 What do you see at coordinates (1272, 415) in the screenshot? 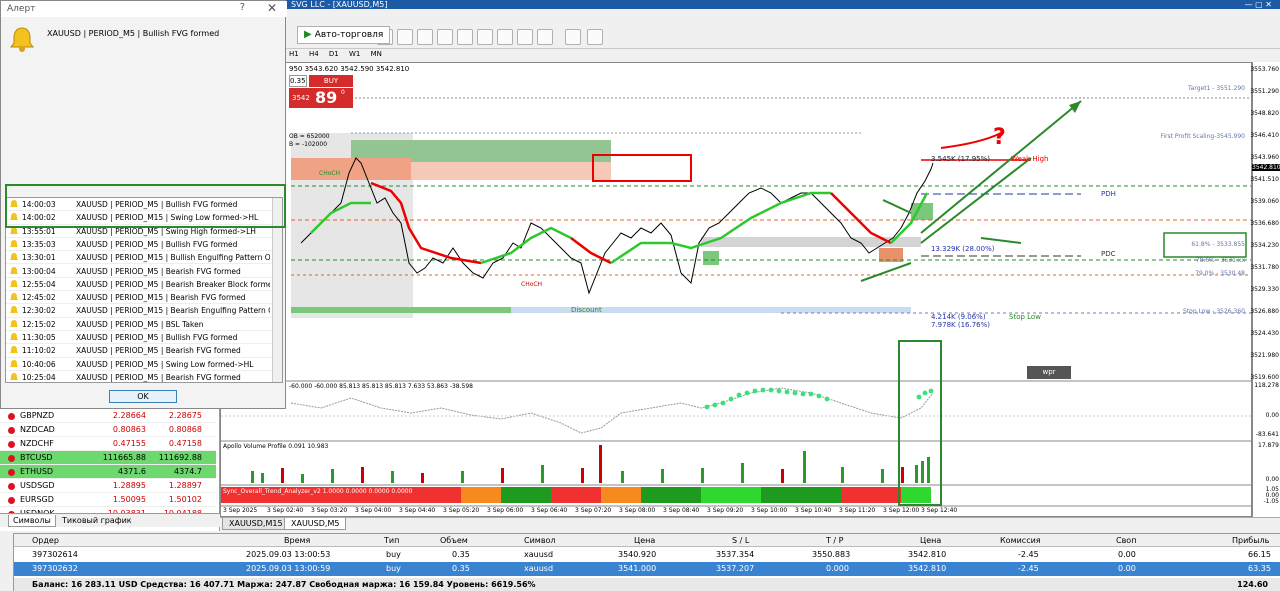
I see `osc-tick: 0.00` at bounding box center [1272, 415].